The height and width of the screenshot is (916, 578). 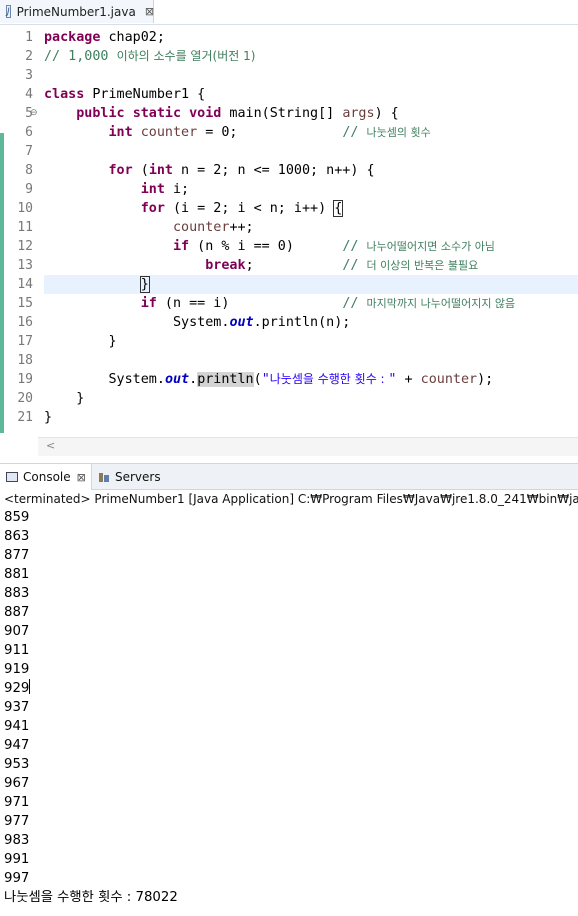 What do you see at coordinates (165, 189) in the screenshot?
I see `code-line-9: int i;` at bounding box center [165, 189].